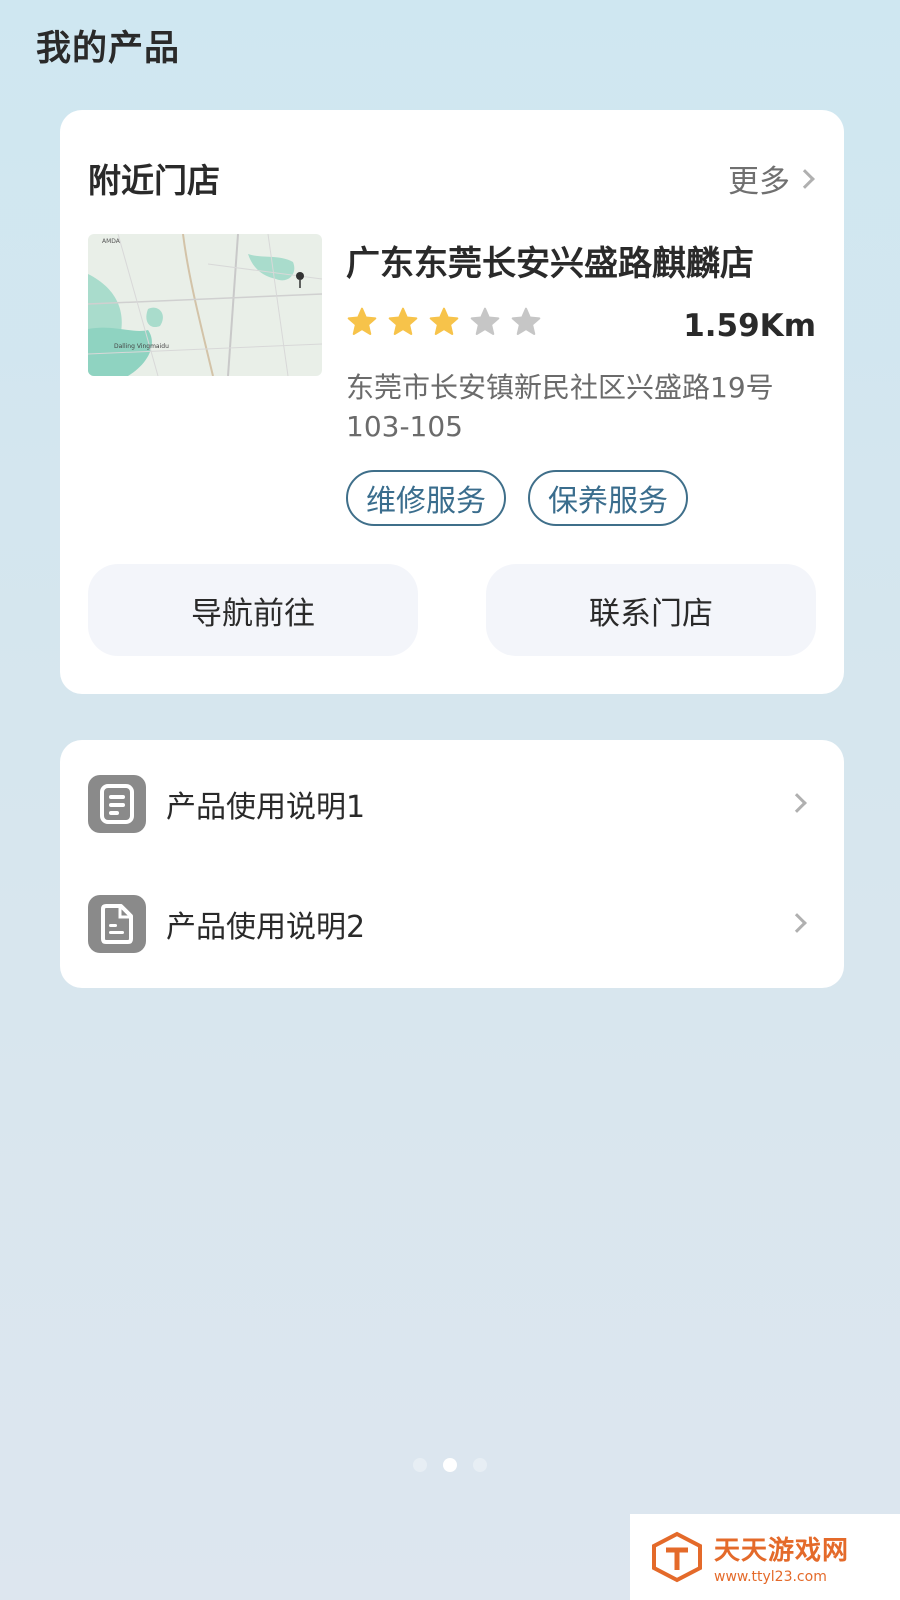  I want to click on service-tags: 维修服务 保养服务, so click(517, 498).